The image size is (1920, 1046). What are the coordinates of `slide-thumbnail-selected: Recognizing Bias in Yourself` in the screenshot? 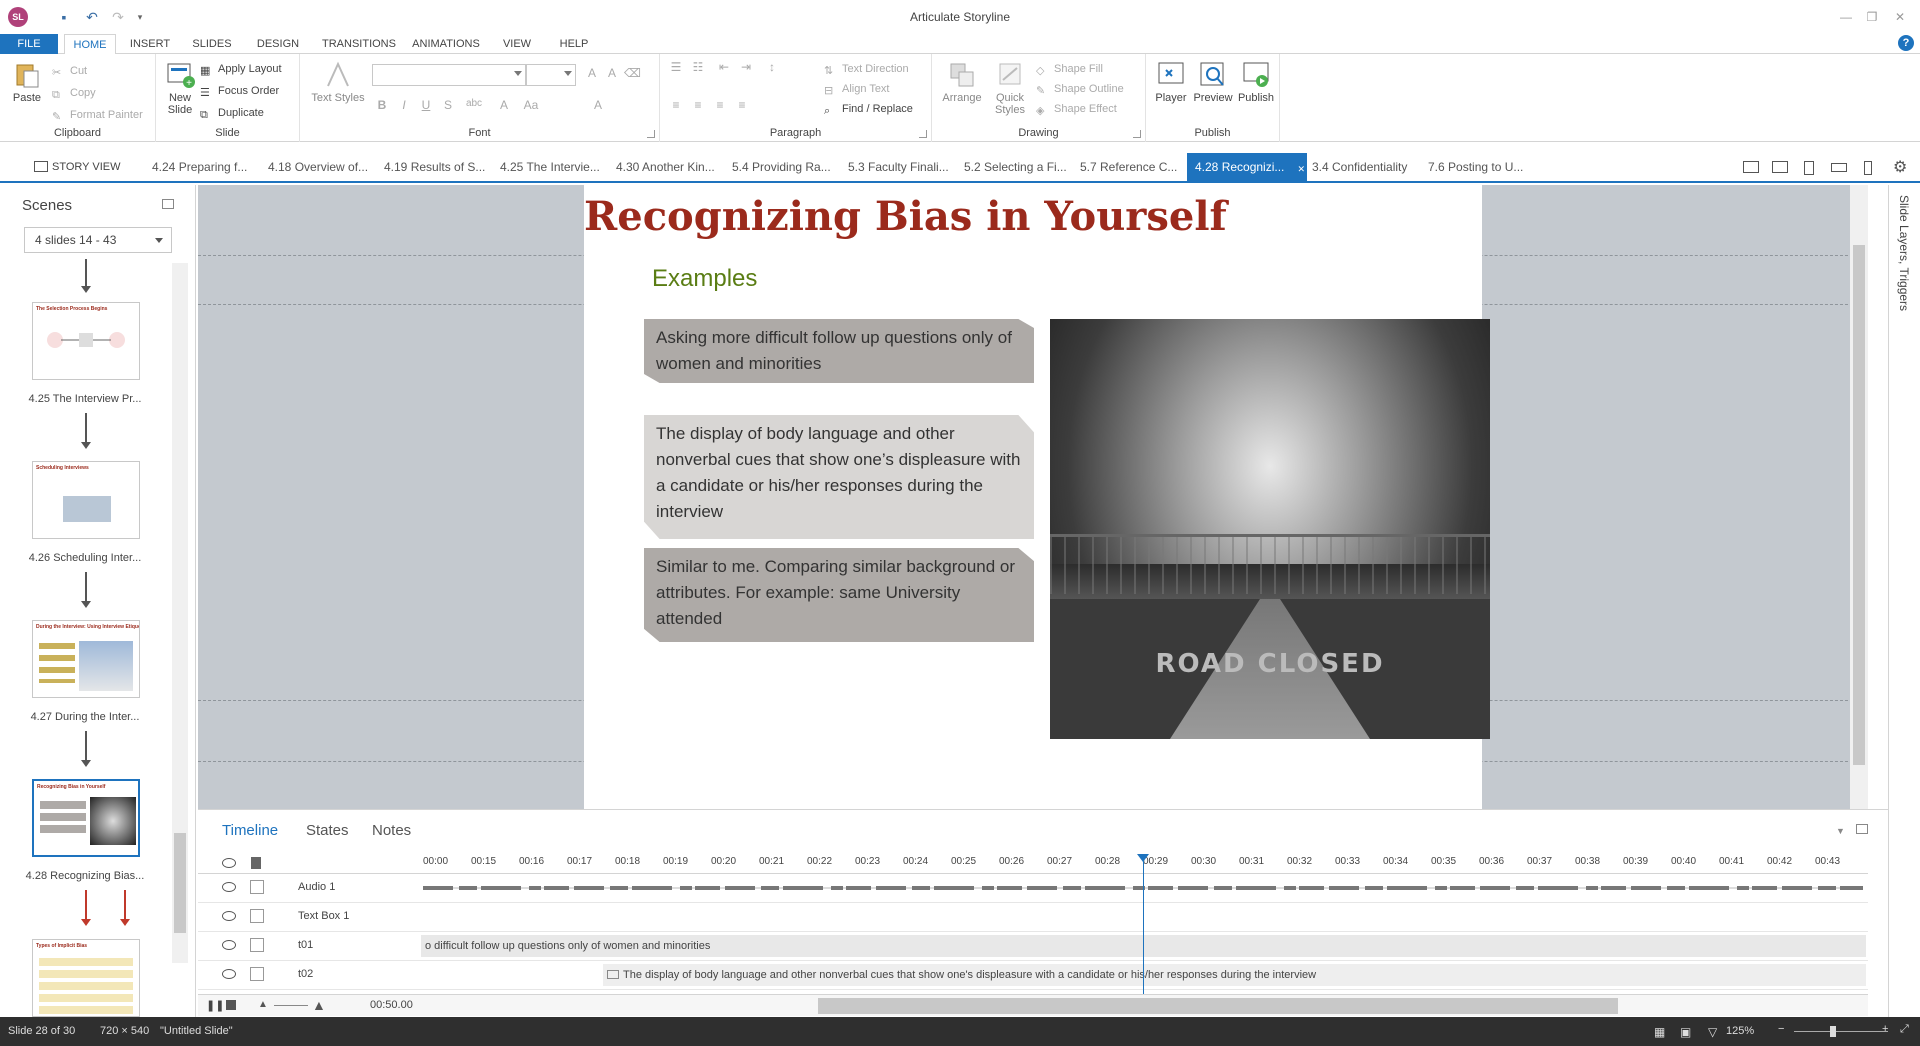 It's located at (86, 818).